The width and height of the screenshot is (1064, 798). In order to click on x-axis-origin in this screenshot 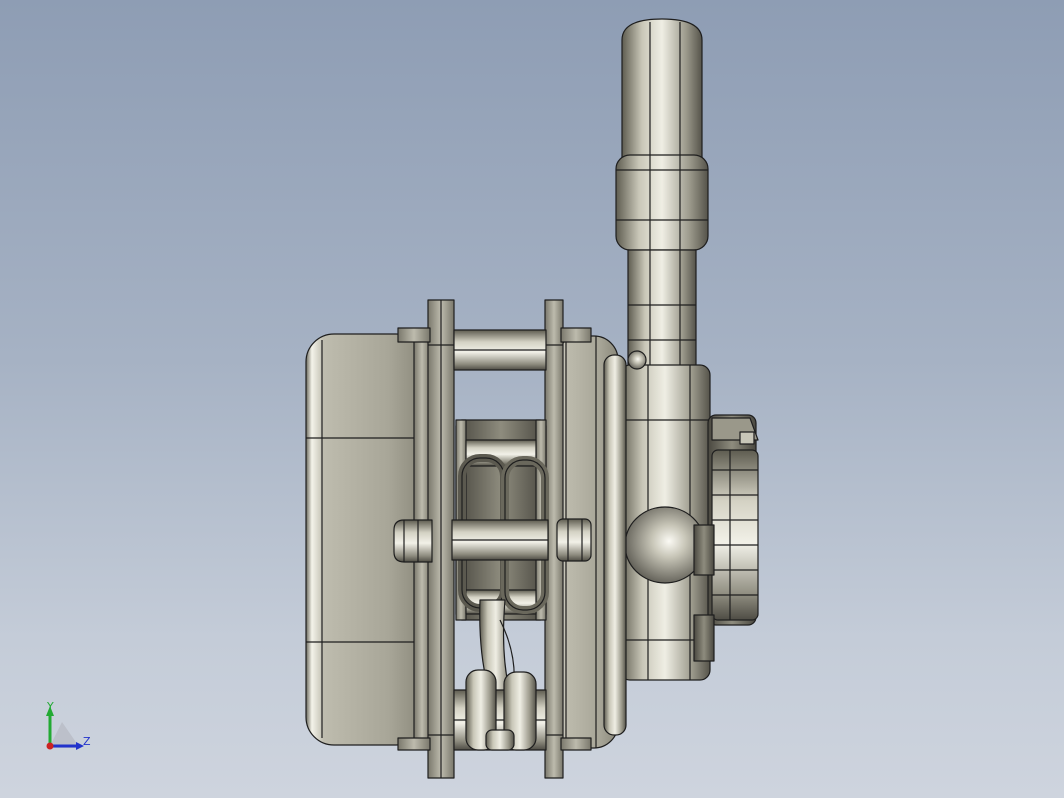, I will do `click(50, 746)`.